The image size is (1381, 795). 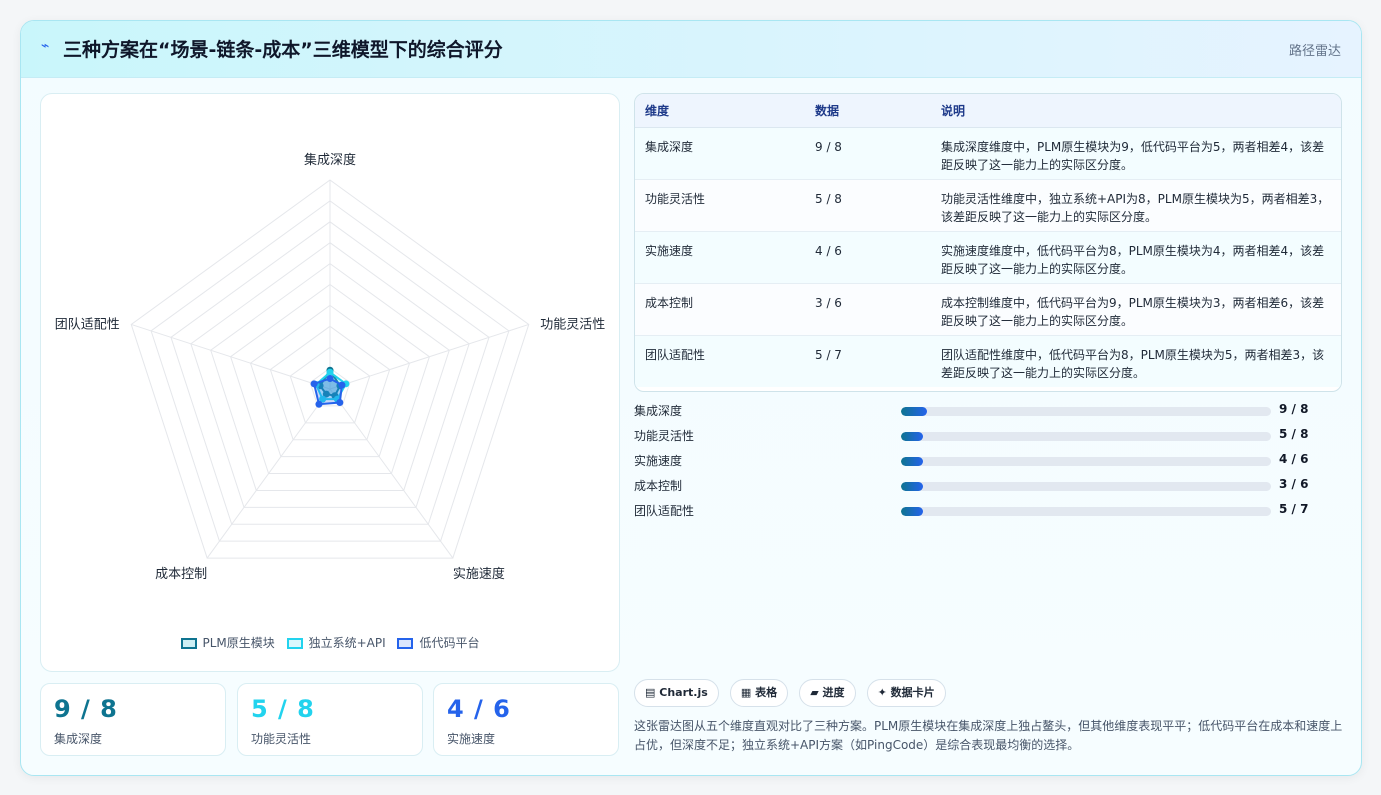 What do you see at coordinates (181, 574) in the screenshot?
I see `radar-axis-label: 成本控制` at bounding box center [181, 574].